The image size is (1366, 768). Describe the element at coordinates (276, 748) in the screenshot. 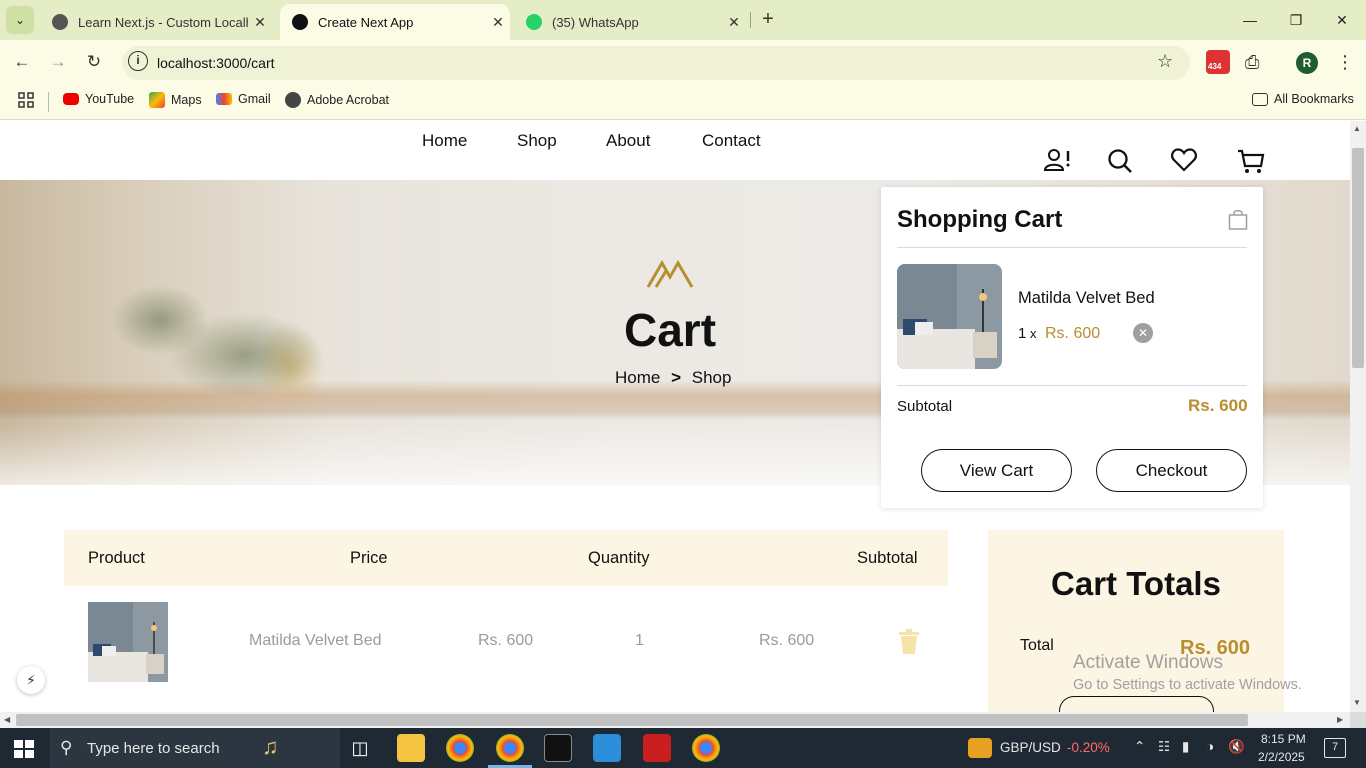

I see `music-gramophone-icon: ♫` at that location.